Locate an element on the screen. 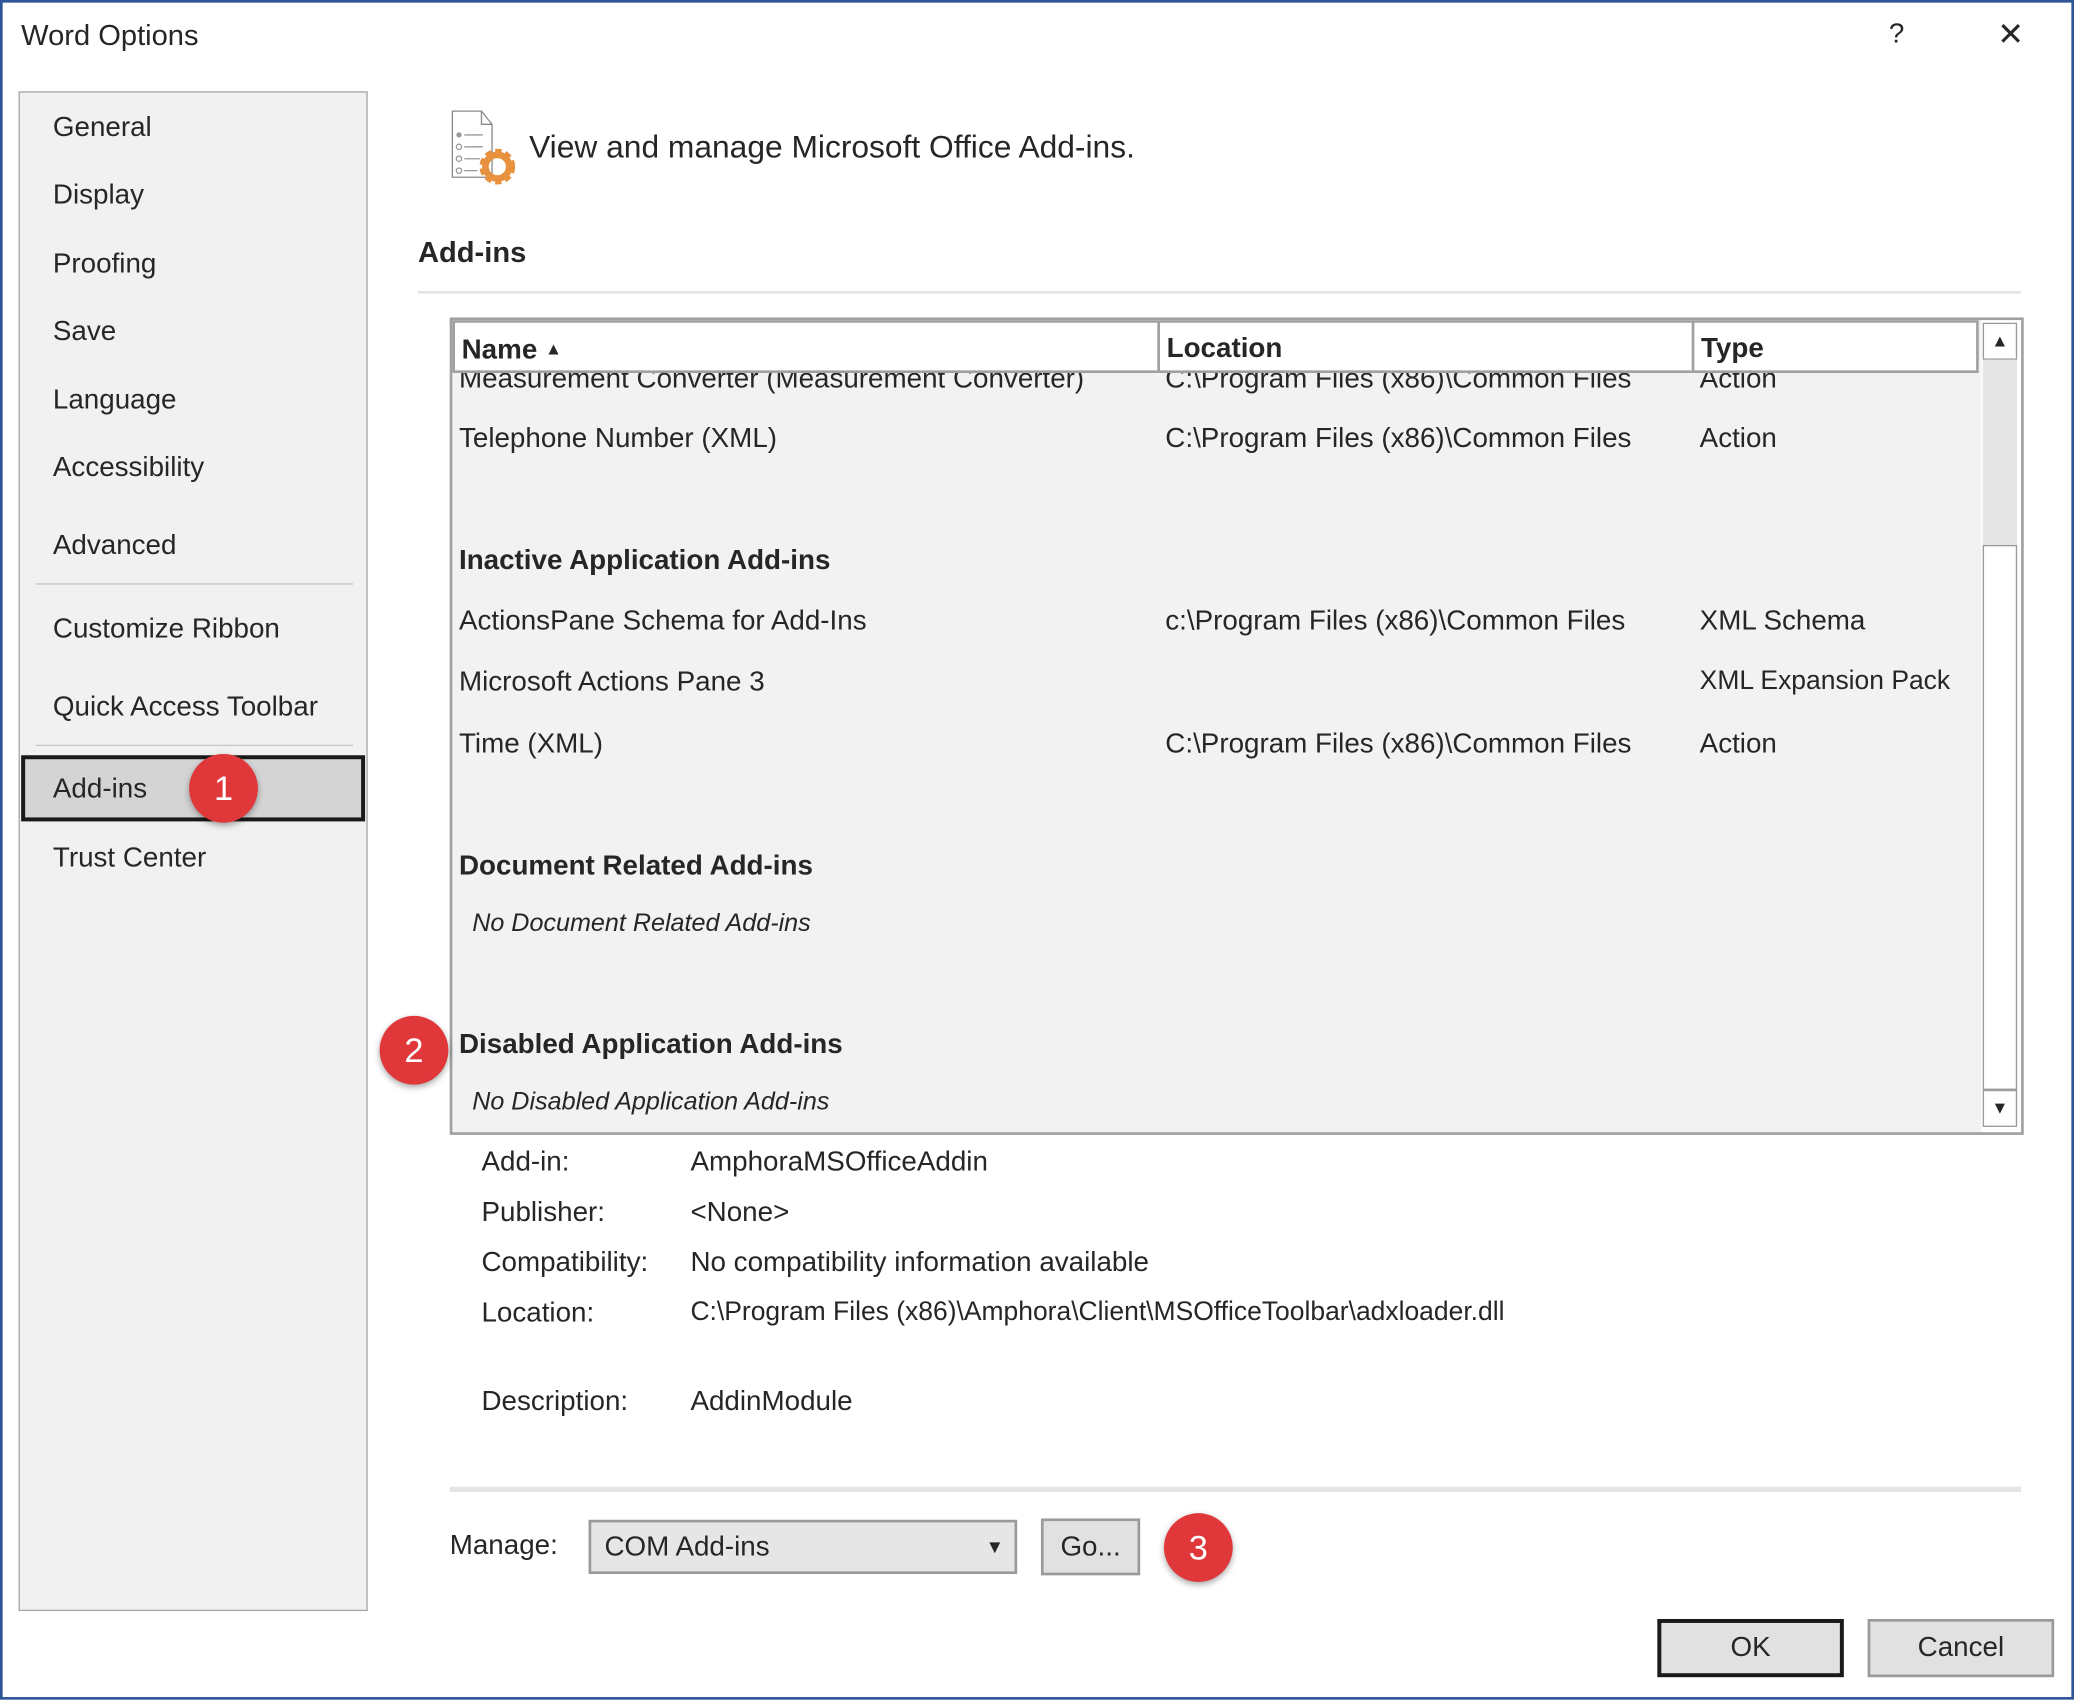  group-disabled: Disabled Application Add-ins is located at coordinates (650, 1044).